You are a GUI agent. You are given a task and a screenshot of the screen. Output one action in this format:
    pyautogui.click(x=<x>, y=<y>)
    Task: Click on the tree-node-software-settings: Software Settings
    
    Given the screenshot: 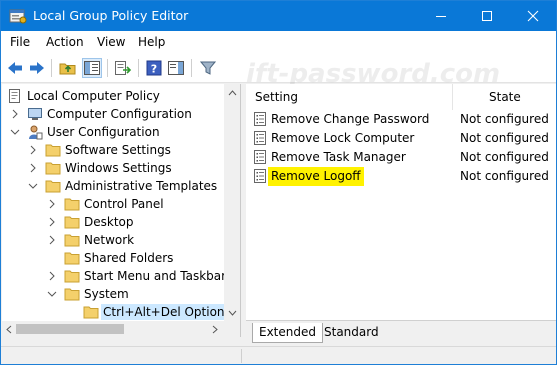 What is the action you would take?
    pyautogui.click(x=112, y=150)
    